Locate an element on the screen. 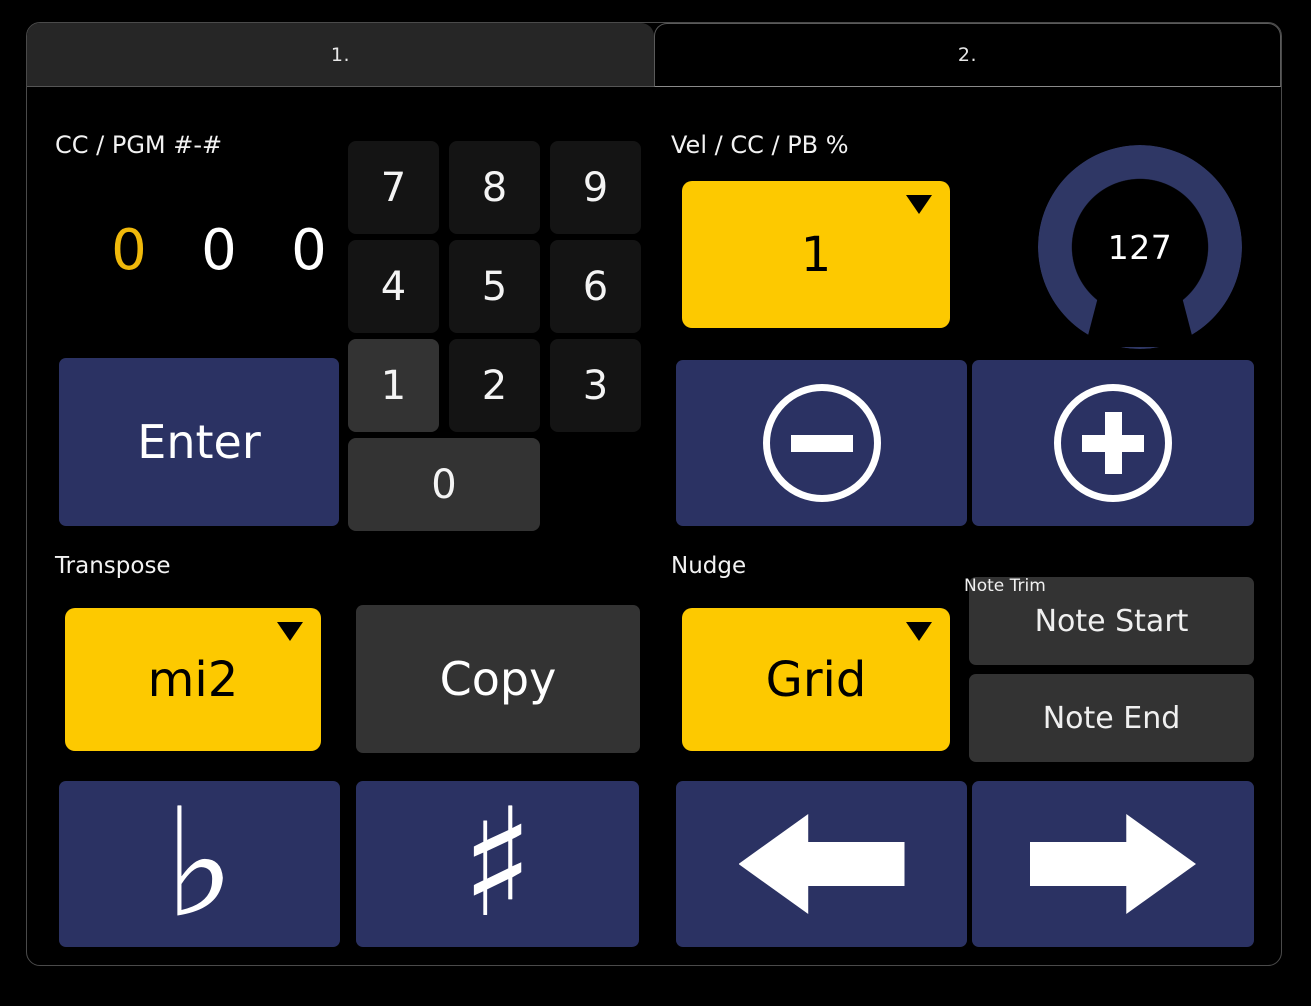  copy-button-label: Copy is located at coordinates (498, 679).